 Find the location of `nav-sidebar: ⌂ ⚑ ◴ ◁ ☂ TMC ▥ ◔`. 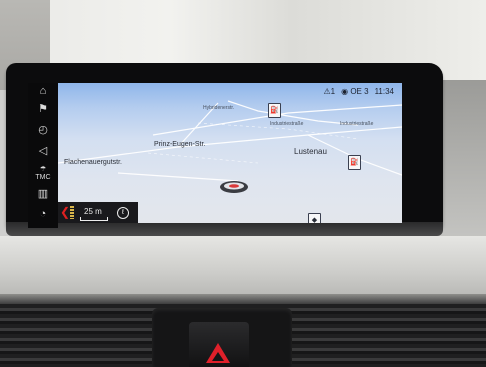

nav-sidebar: ⌂ ⚑ ◴ ◁ ☂ TMC ▥ ◔ is located at coordinates (43, 155).